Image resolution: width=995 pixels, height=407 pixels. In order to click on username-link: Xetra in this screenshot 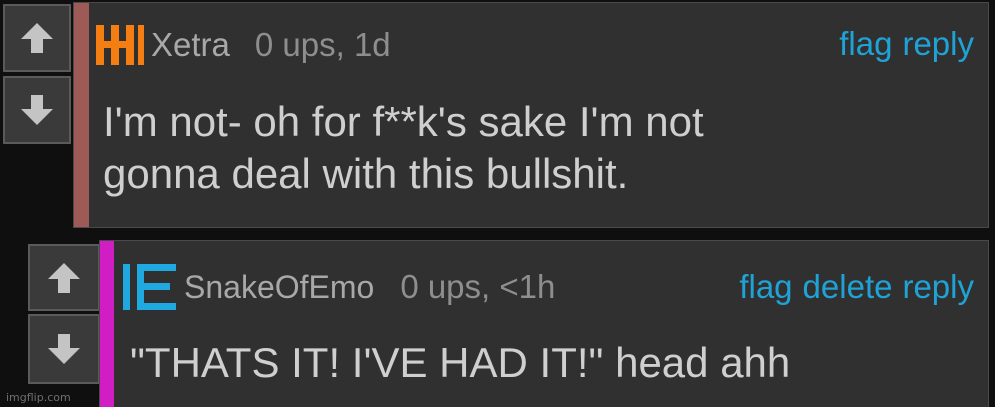, I will do `click(190, 45)`.